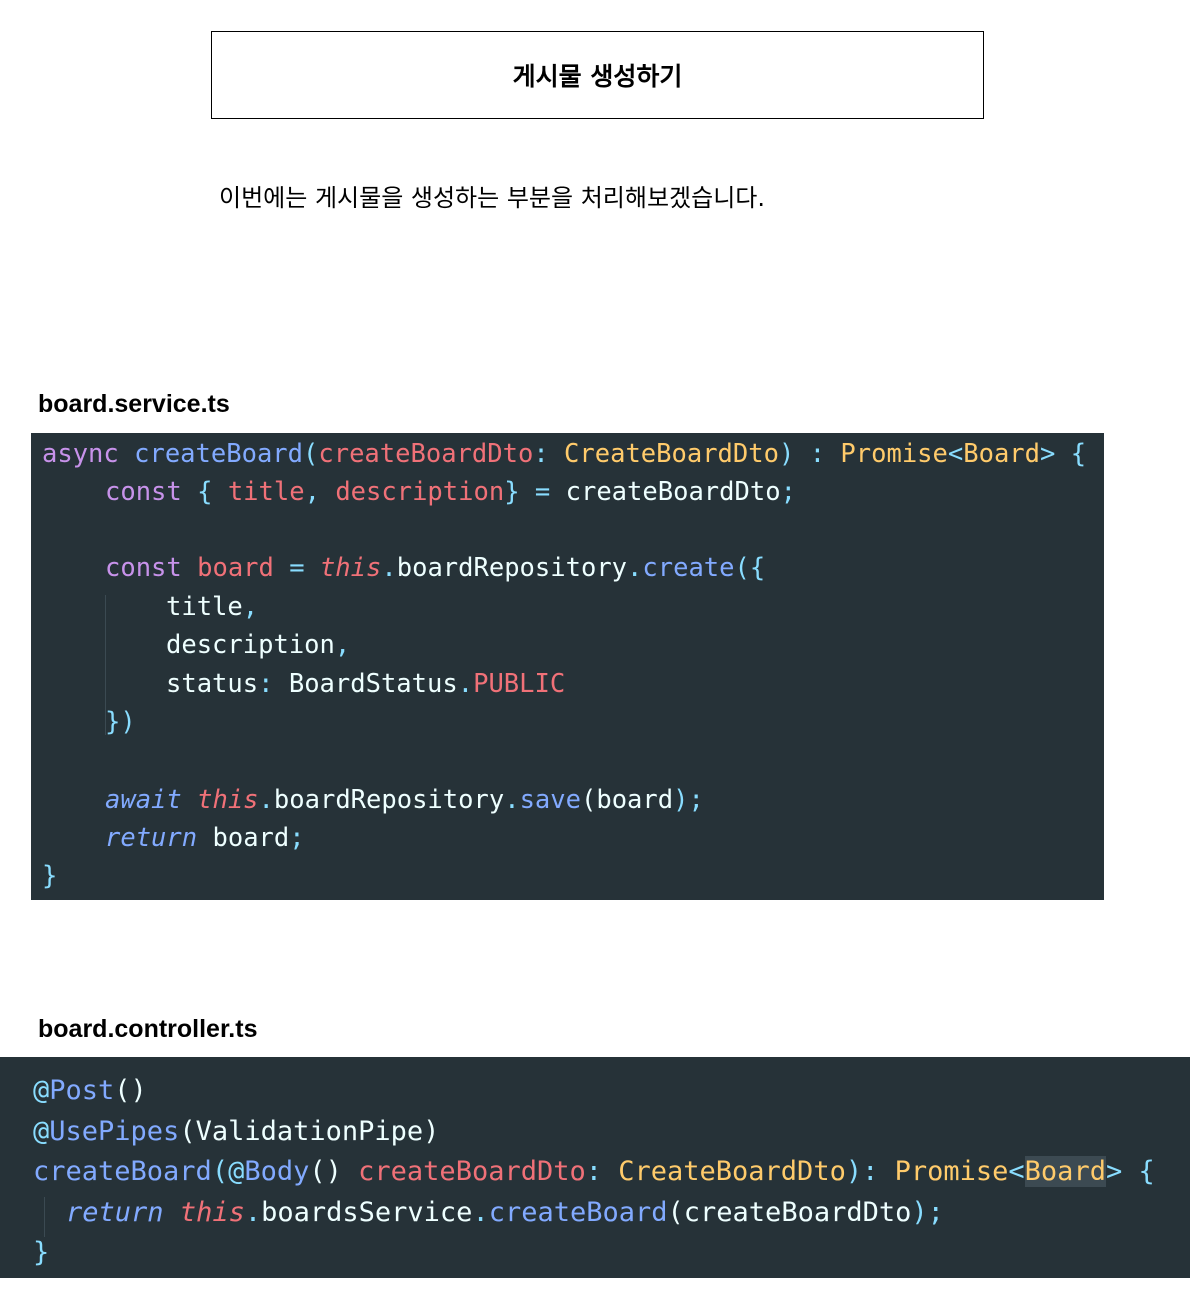  Describe the element at coordinates (90, 1090) in the screenshot. I see `code-line: @Post()` at that location.